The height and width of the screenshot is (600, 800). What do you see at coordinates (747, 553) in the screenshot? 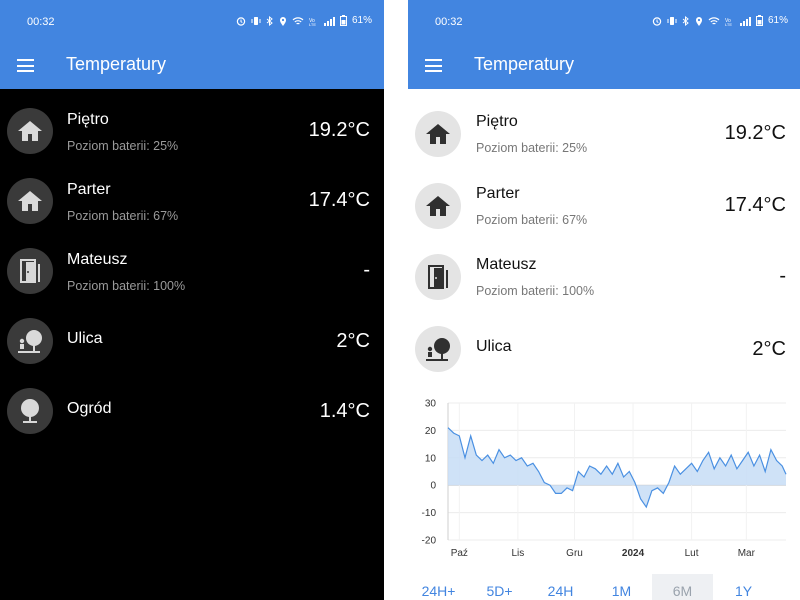
I see `x-tick-label: Mar` at bounding box center [747, 553].